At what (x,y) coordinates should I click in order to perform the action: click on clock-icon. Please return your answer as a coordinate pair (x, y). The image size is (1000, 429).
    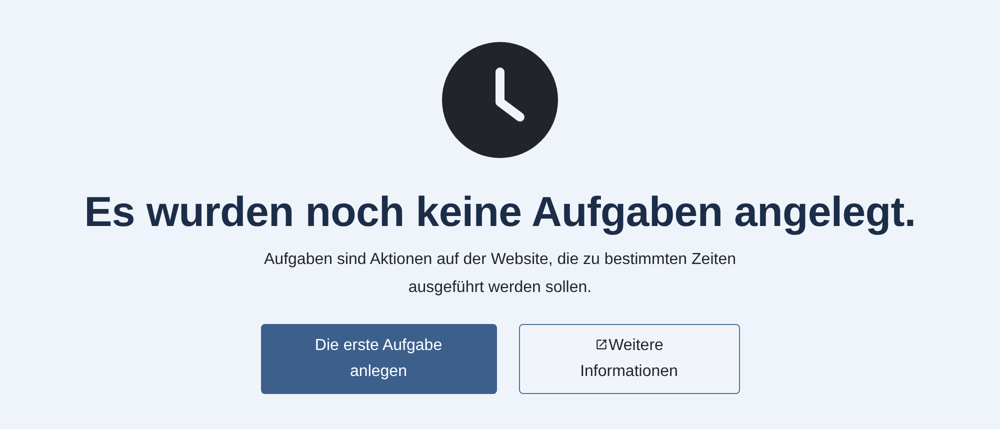
    Looking at the image, I should click on (500, 100).